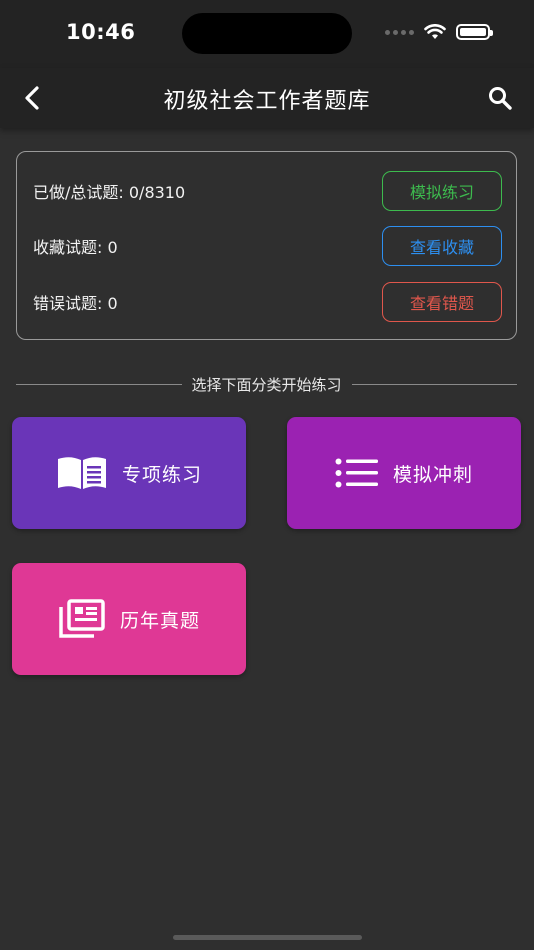  Describe the element at coordinates (267, 191) in the screenshot. I see `stat-row-done: 已做/总试题: 0/8310 模拟练习` at that location.